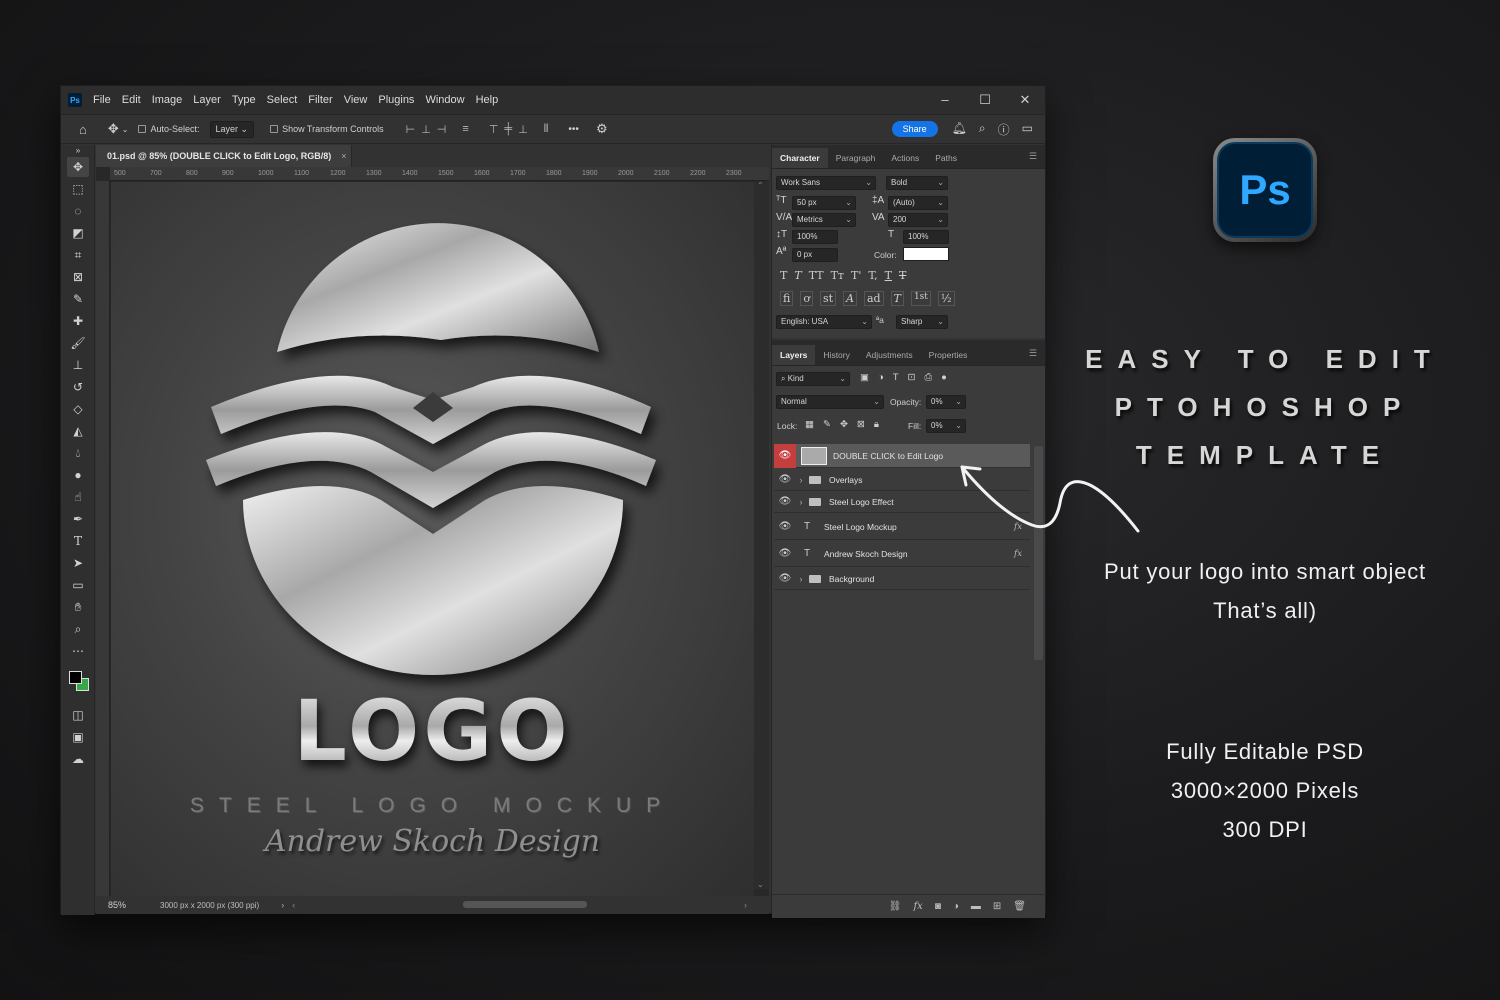 This screenshot has width=1500, height=1000. What do you see at coordinates (78, 167) in the screenshot?
I see `move-tool-icon: ✥` at bounding box center [78, 167].